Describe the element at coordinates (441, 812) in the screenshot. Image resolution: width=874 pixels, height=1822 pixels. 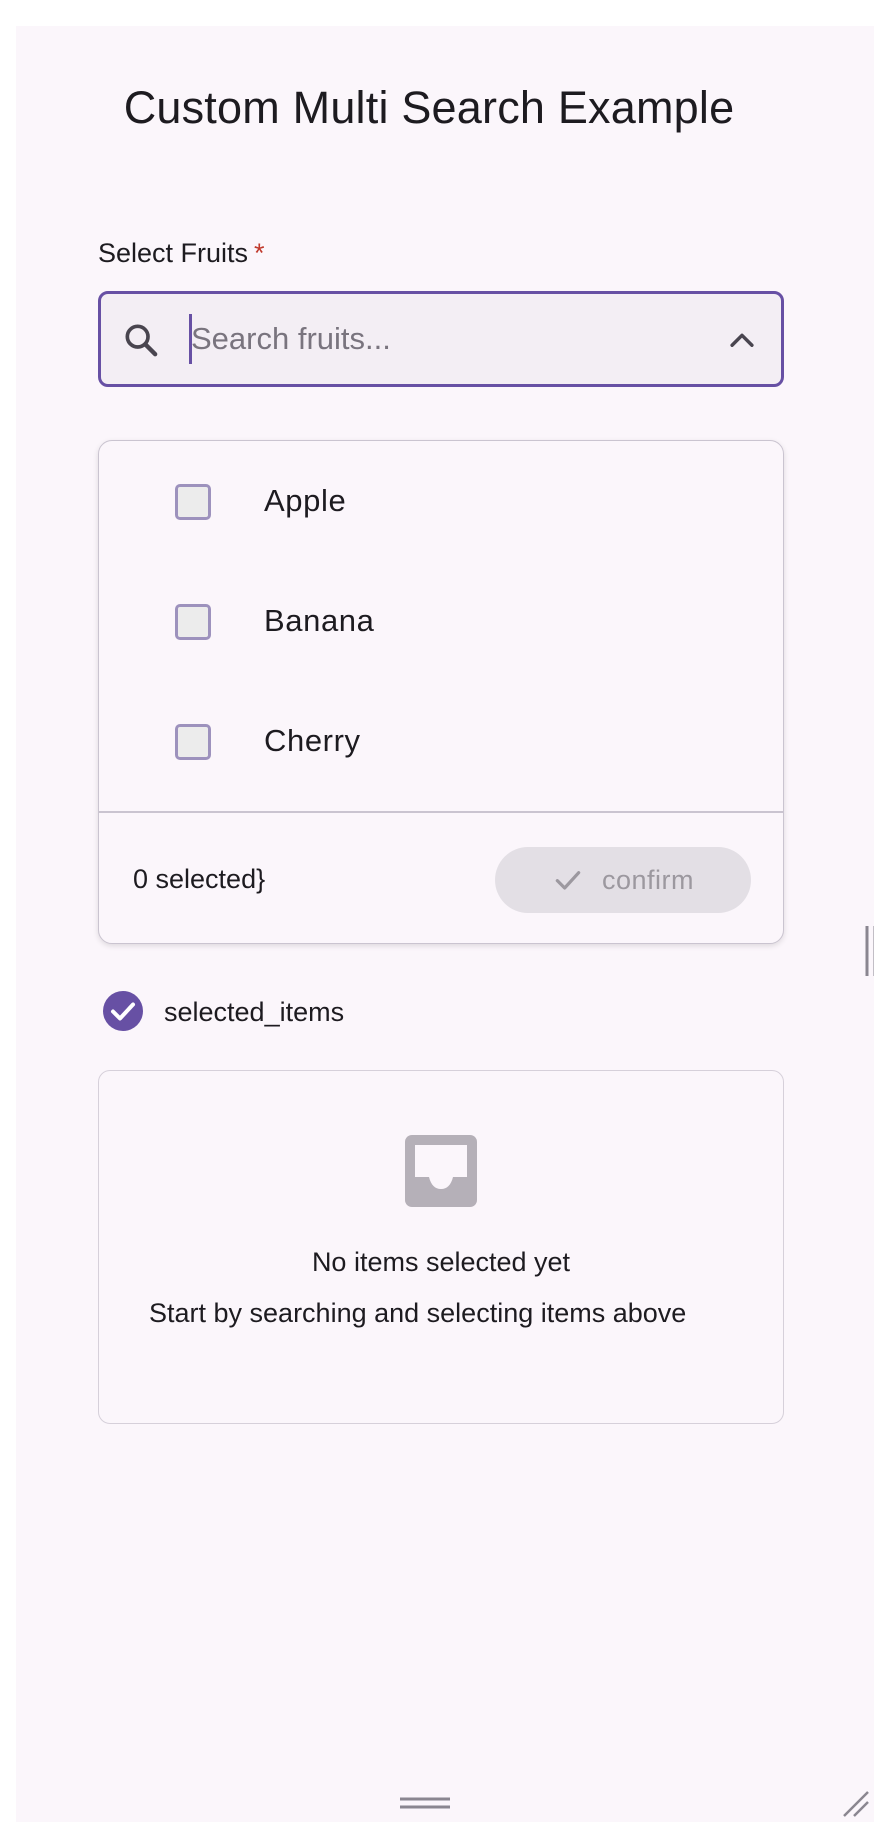
I see `divider` at that location.